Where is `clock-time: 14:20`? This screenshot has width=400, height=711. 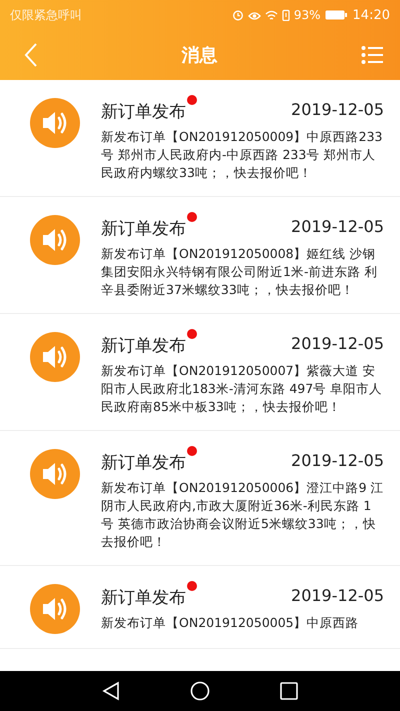 clock-time: 14:20 is located at coordinates (371, 15).